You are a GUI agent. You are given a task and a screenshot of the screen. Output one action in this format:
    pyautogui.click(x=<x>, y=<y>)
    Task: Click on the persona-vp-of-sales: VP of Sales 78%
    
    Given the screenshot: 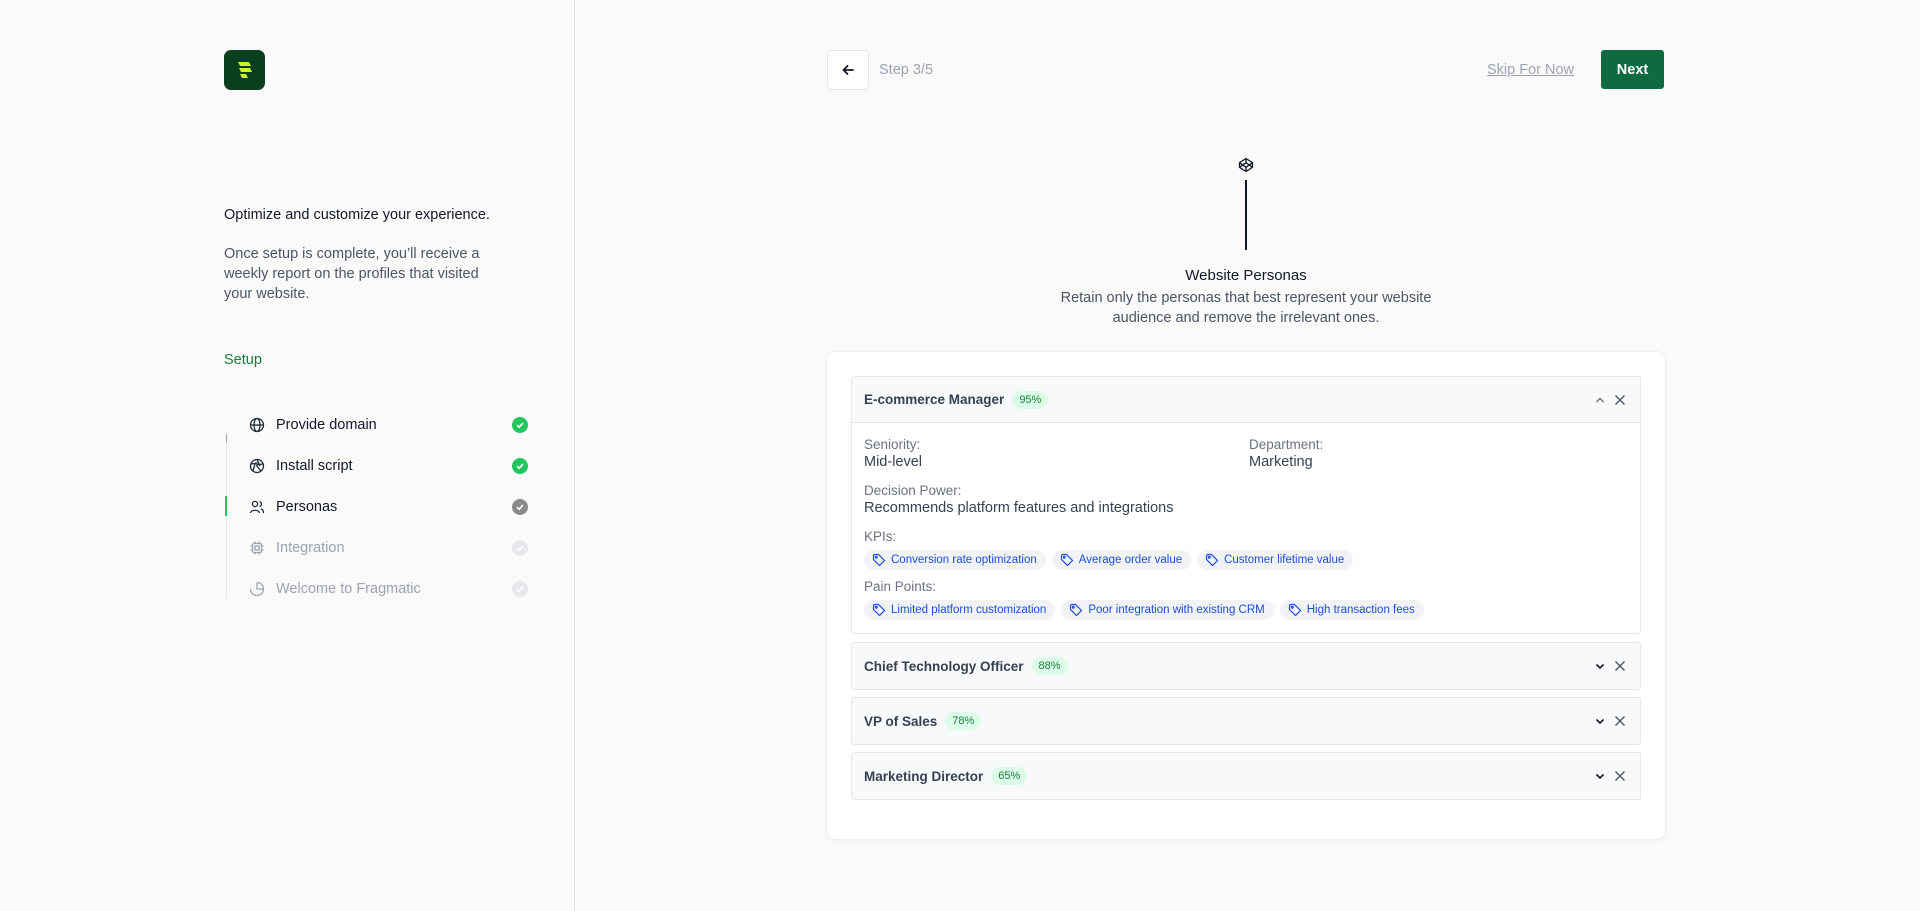 What is the action you would take?
    pyautogui.click(x=1246, y=721)
    